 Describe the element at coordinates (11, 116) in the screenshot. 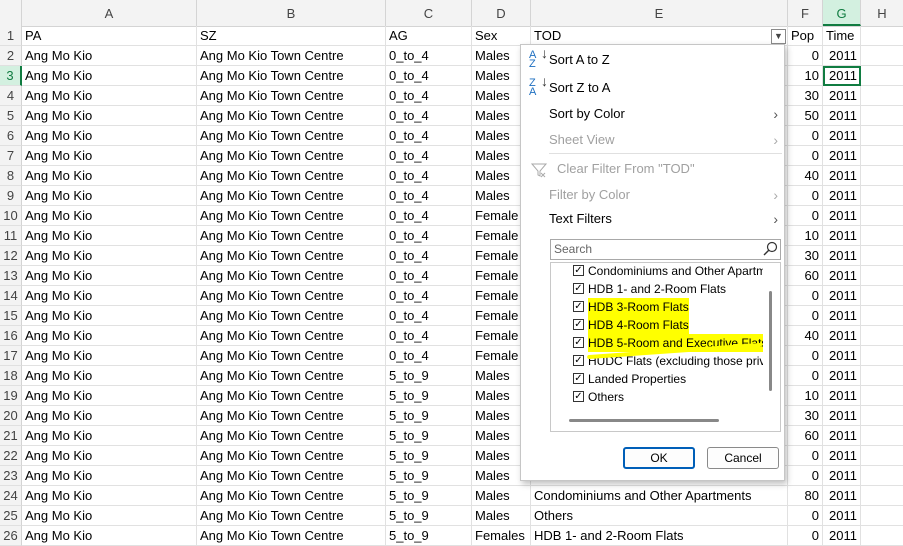

I see `row-number: 5` at that location.